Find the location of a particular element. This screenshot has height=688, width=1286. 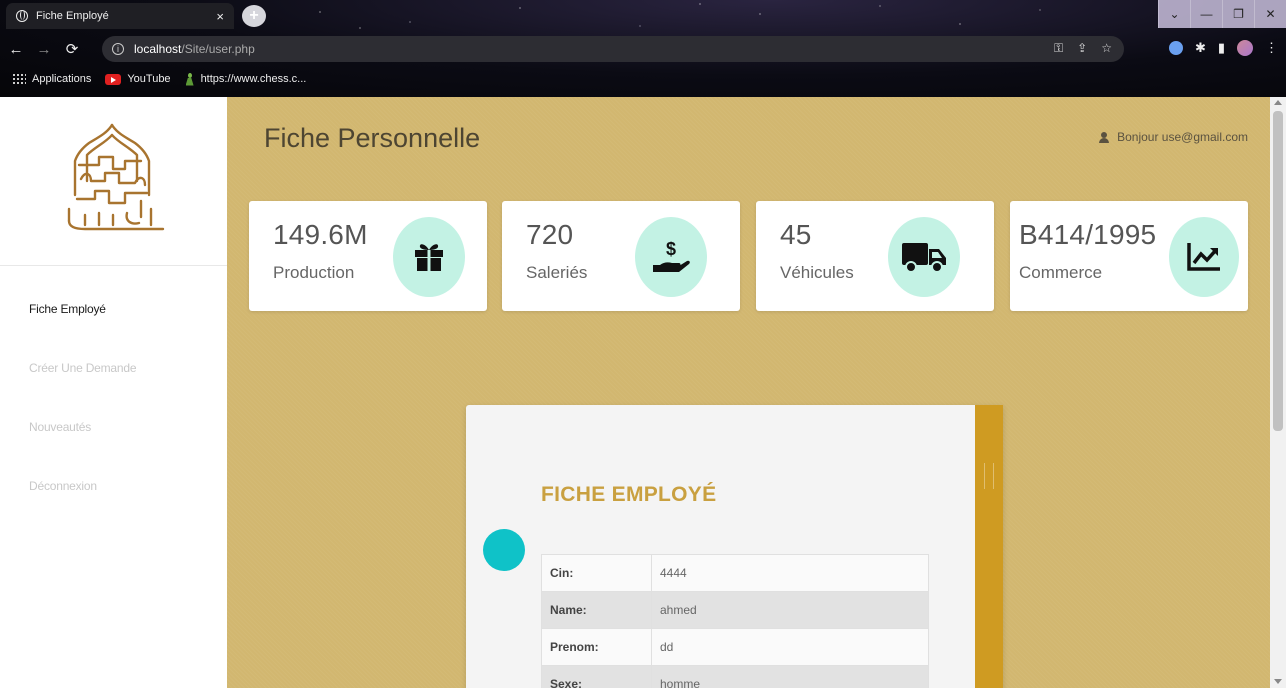

user-greeting: Bonjour use@gmail.com is located at coordinates (1173, 137).